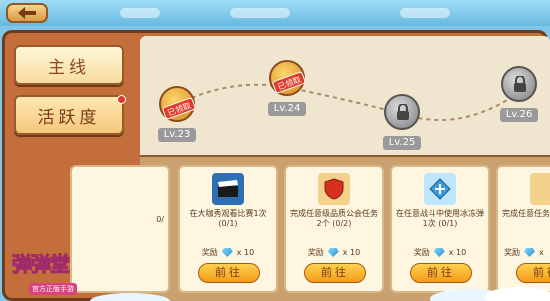 The width and height of the screenshot is (550, 301). Describe the element at coordinates (334, 218) in the screenshot. I see `task-description: 完成任意级品质公会任务2个 (0/2)` at that location.